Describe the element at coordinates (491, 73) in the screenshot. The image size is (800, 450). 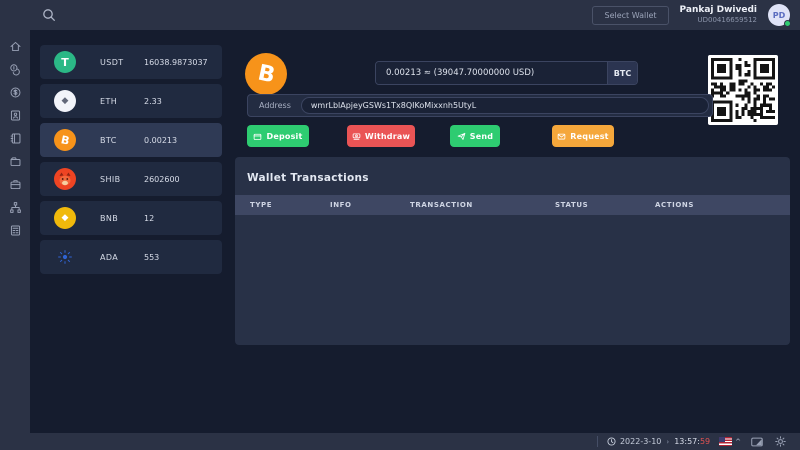
I see `amount-input: 0.00213 ≈ (39047.70000000 USD)` at that location.